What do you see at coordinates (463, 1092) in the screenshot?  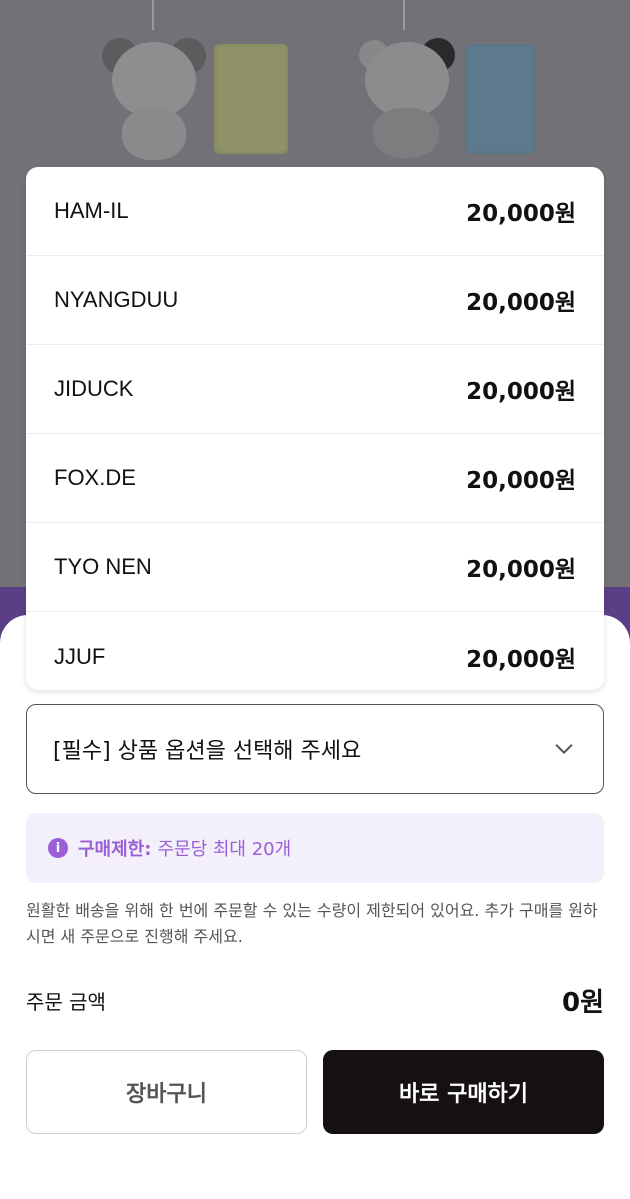 I see `buy-now-button: 바로 구매하기` at bounding box center [463, 1092].